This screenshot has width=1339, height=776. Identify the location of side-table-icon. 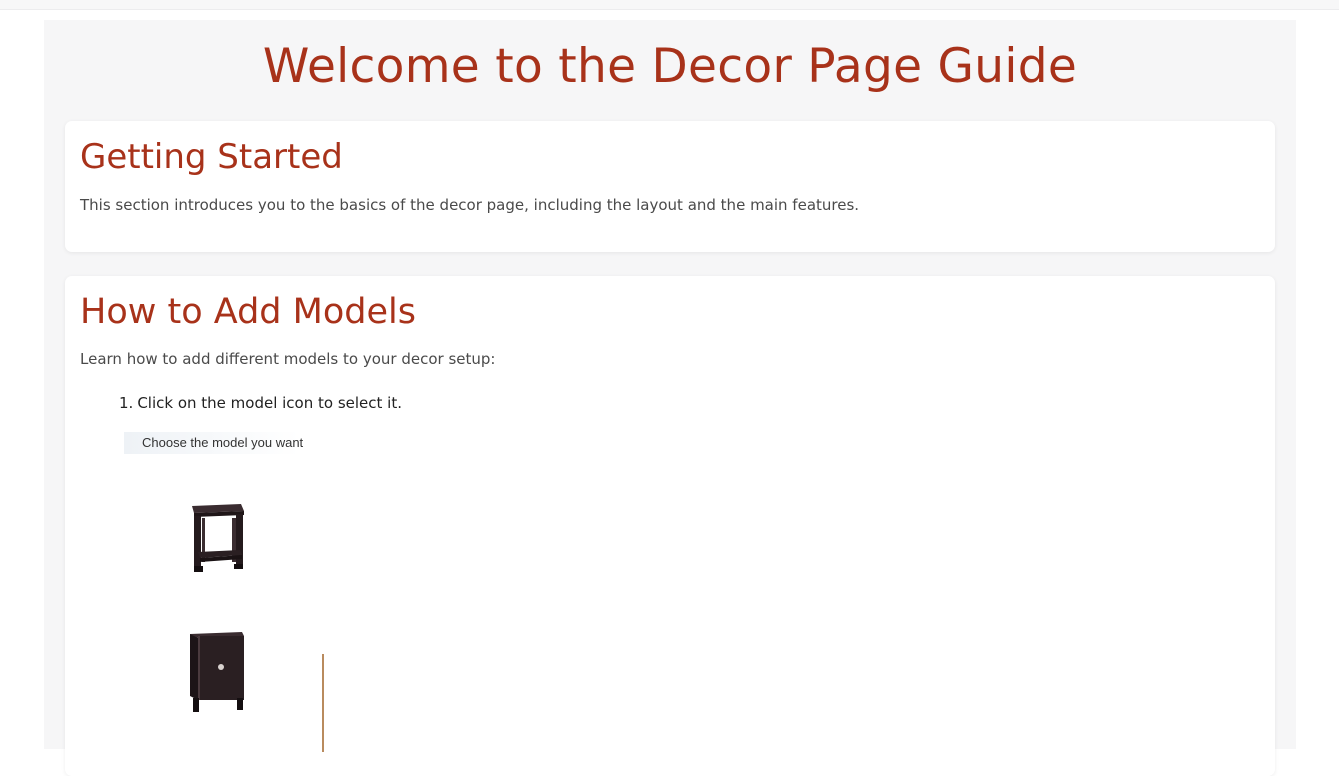
(218, 540).